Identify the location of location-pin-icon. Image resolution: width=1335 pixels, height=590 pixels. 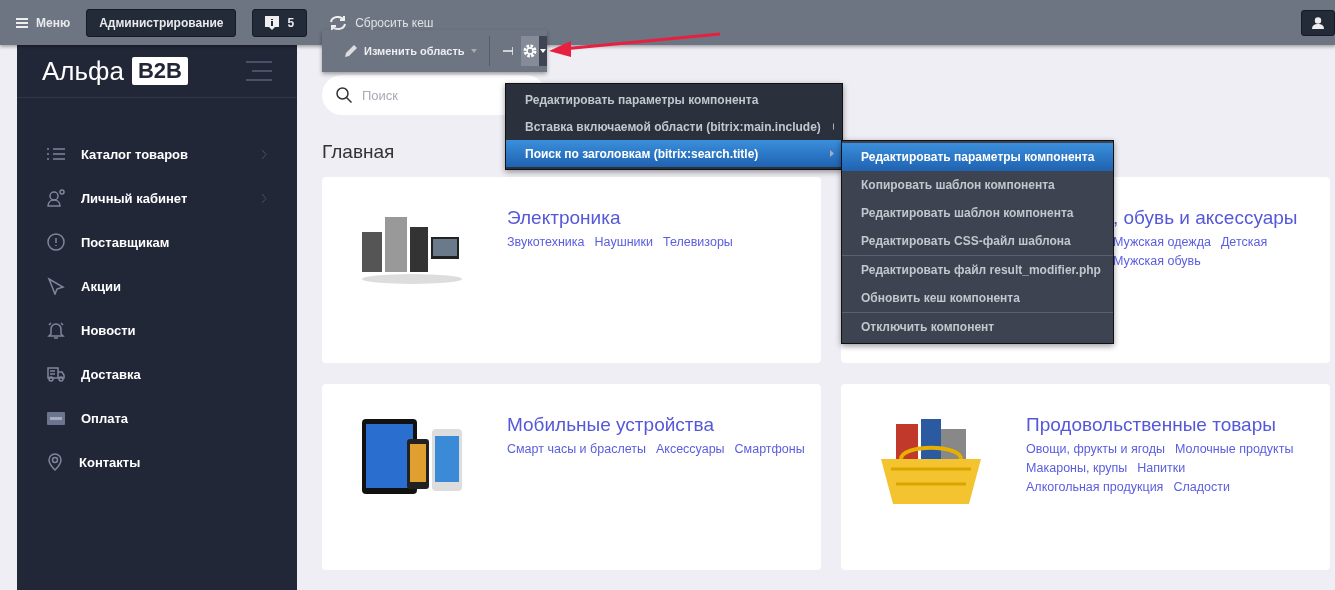
(55, 462).